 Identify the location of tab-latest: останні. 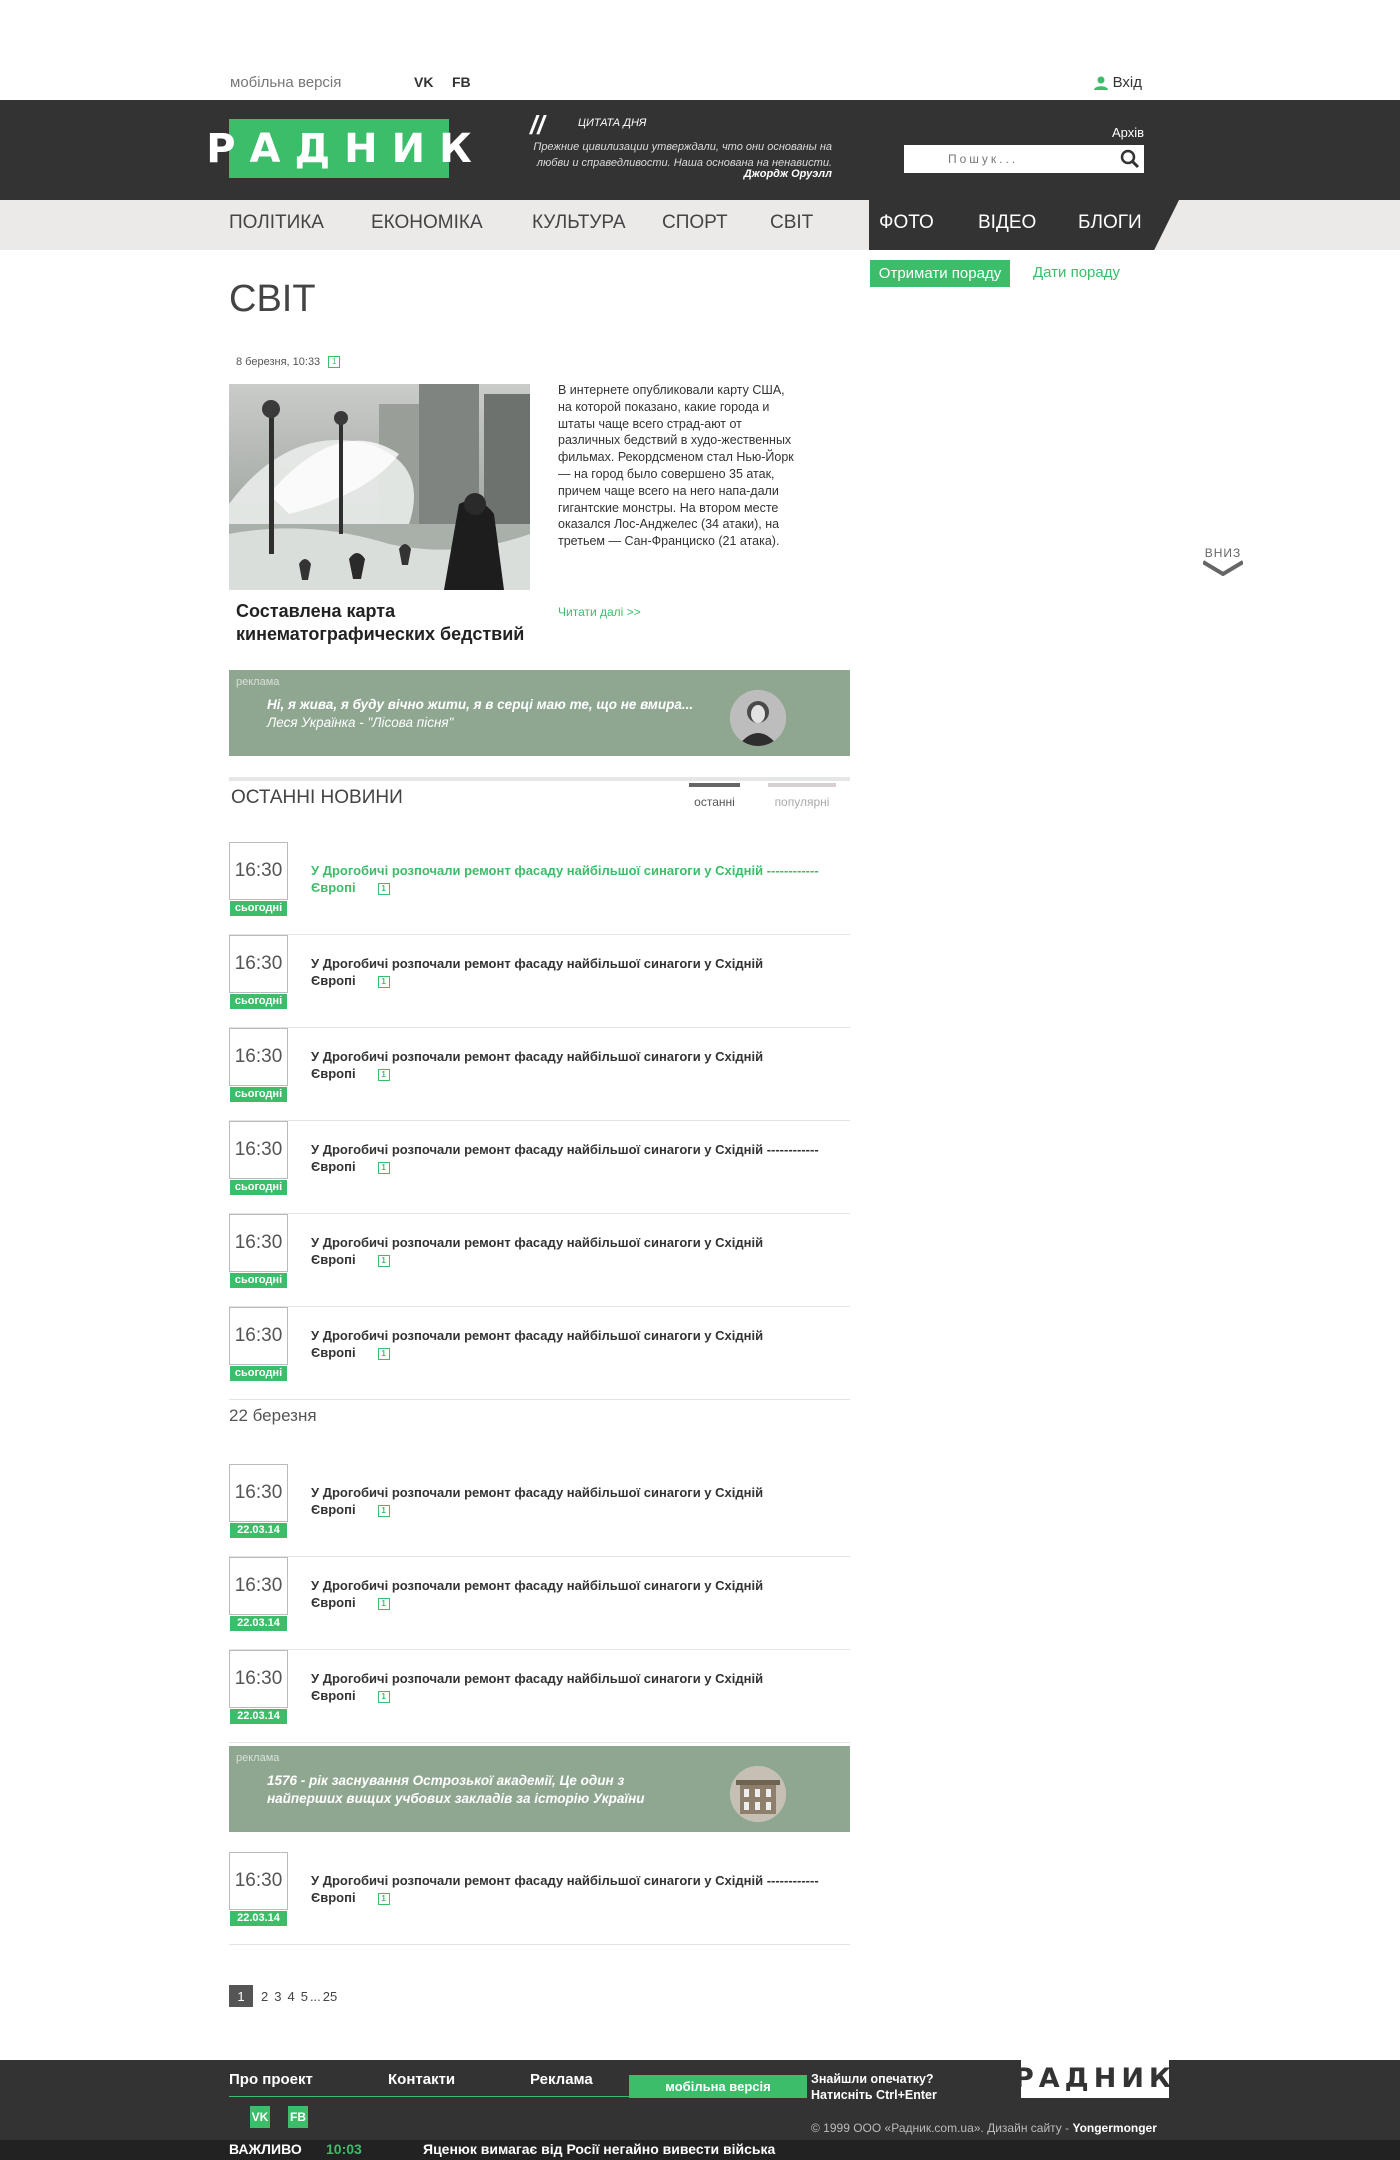
(714, 798).